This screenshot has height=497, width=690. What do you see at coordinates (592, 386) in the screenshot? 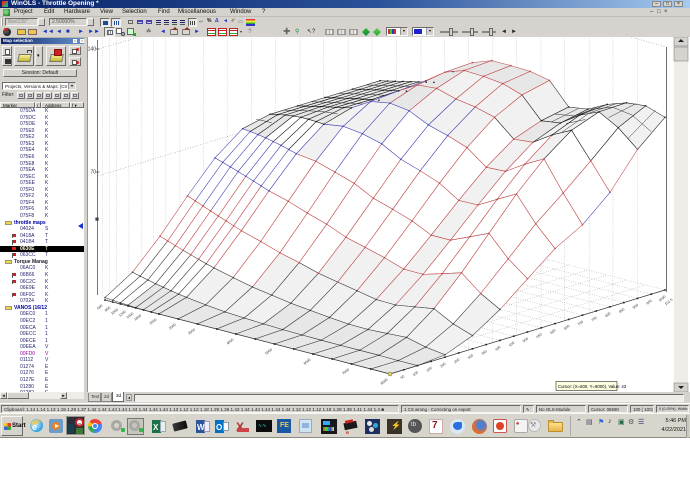
I see `svg-text:Cursor: (X=600, Y=8000), Value: Cursor: (X=600, Y=8000), Value: 43` at bounding box center [592, 386].